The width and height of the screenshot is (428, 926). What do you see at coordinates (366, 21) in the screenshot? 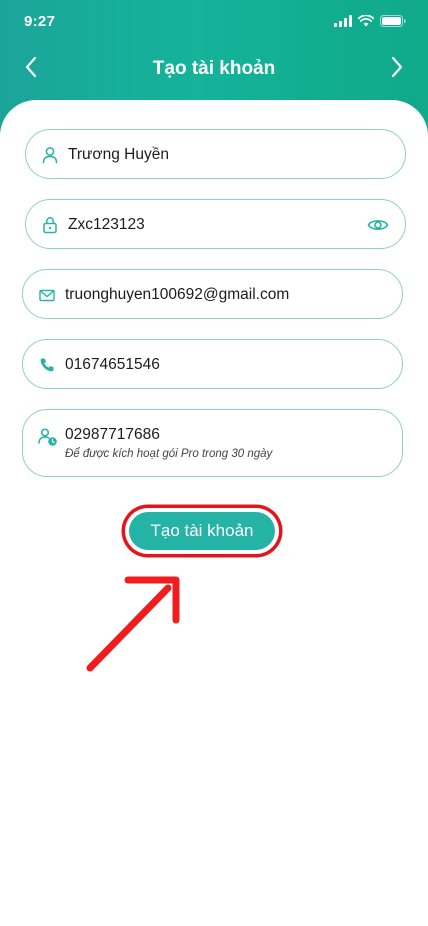
I see `wifi-icon` at bounding box center [366, 21].